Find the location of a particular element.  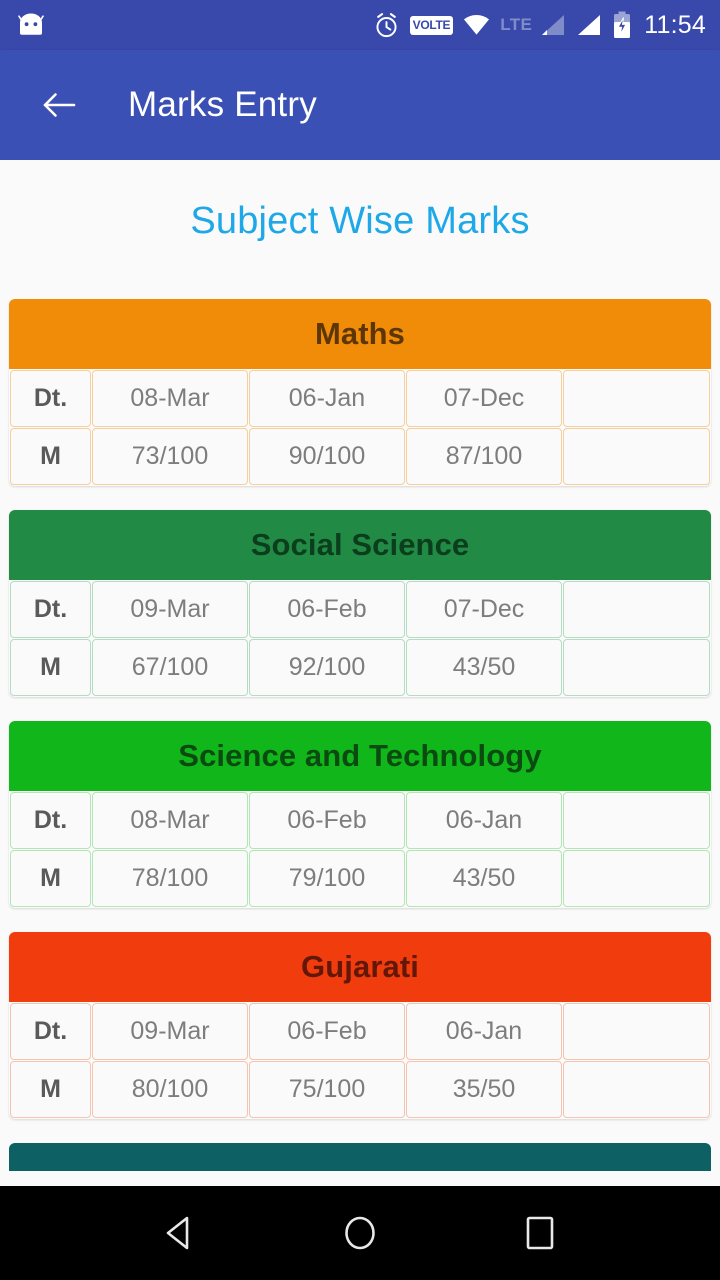

marks-cell: 35/50 is located at coordinates (484, 1089).